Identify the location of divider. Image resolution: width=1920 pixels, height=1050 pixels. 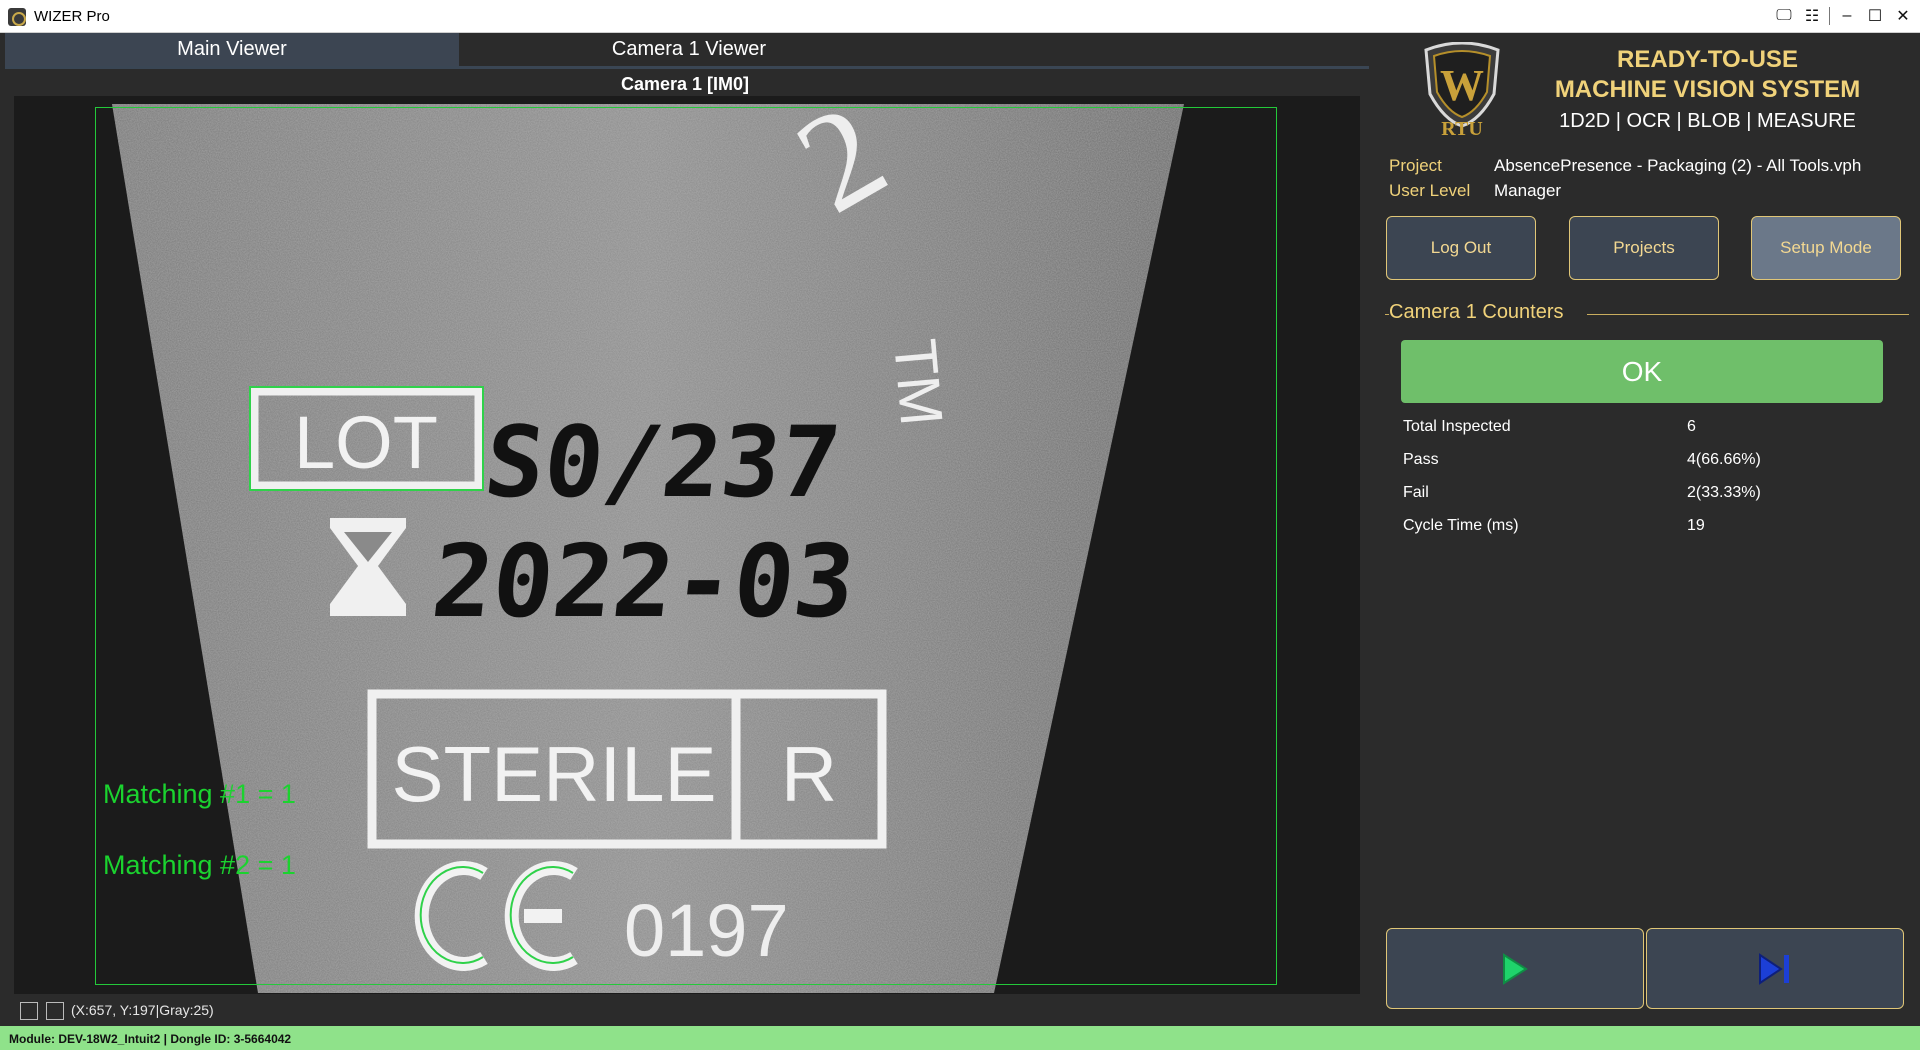
(1829, 16).